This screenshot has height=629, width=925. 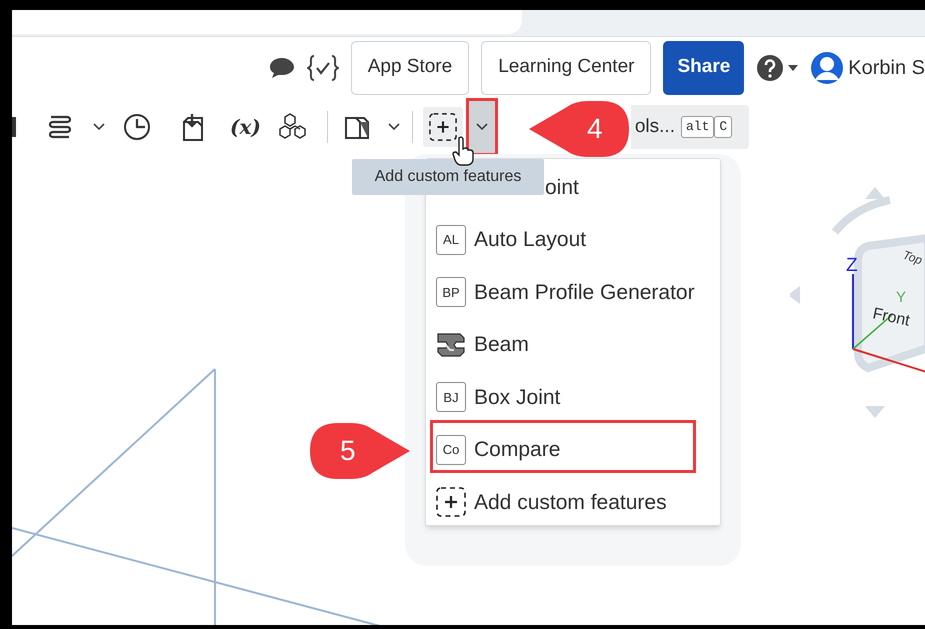 I want to click on menu-item: Co Compare, so click(x=573, y=450).